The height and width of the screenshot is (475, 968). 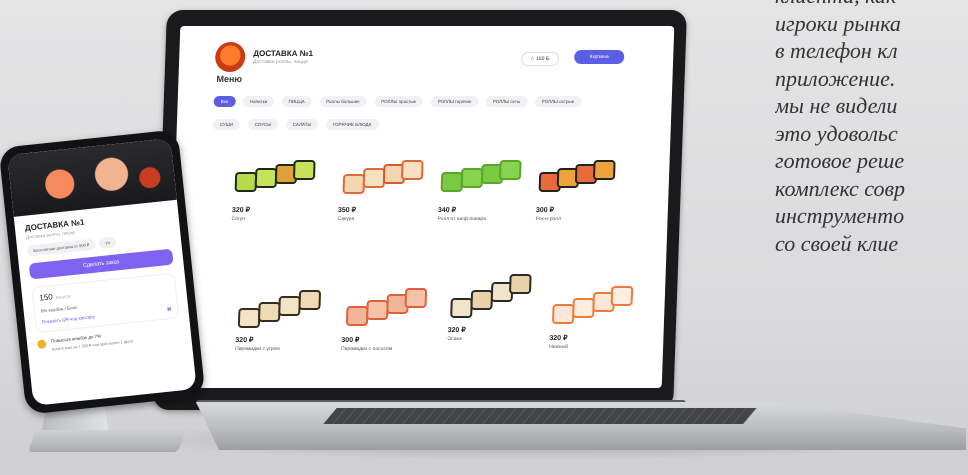 I want to click on product-card: 320 ₽ Осака, so click(x=498, y=308).